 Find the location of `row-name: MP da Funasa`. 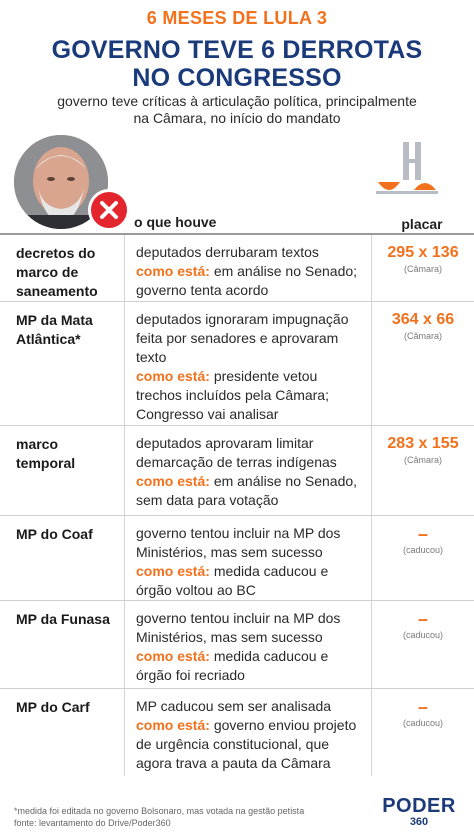

row-name: MP da Funasa is located at coordinates (63, 619).